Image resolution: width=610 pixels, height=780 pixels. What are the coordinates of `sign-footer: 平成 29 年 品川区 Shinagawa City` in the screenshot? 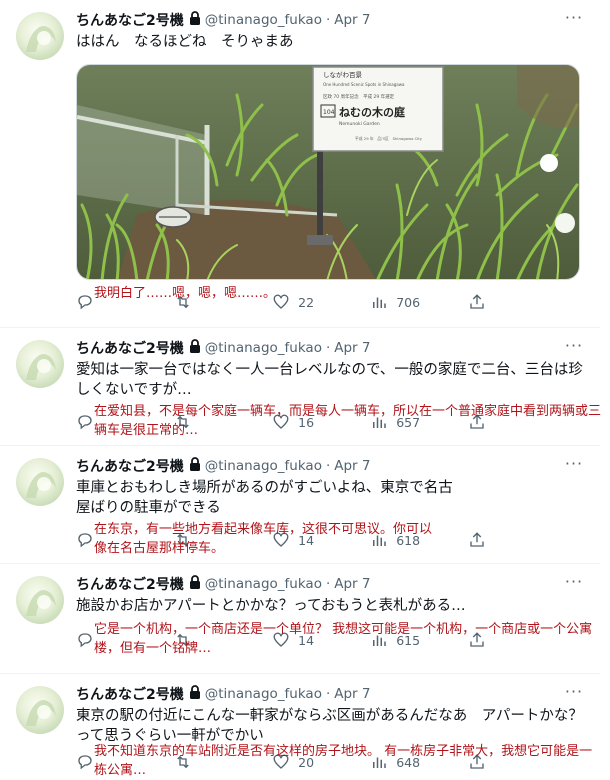 It's located at (389, 138).